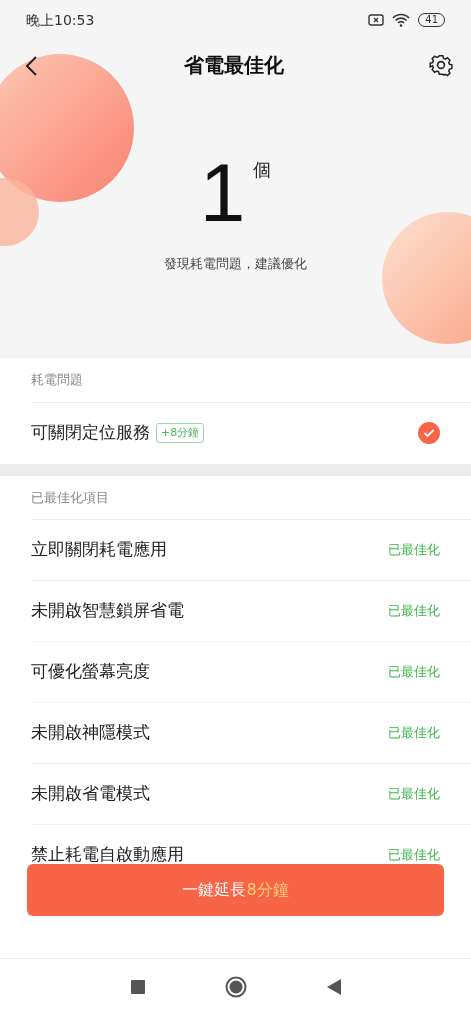  Describe the element at coordinates (137, 987) in the screenshot. I see `recent-apps-icon` at that location.